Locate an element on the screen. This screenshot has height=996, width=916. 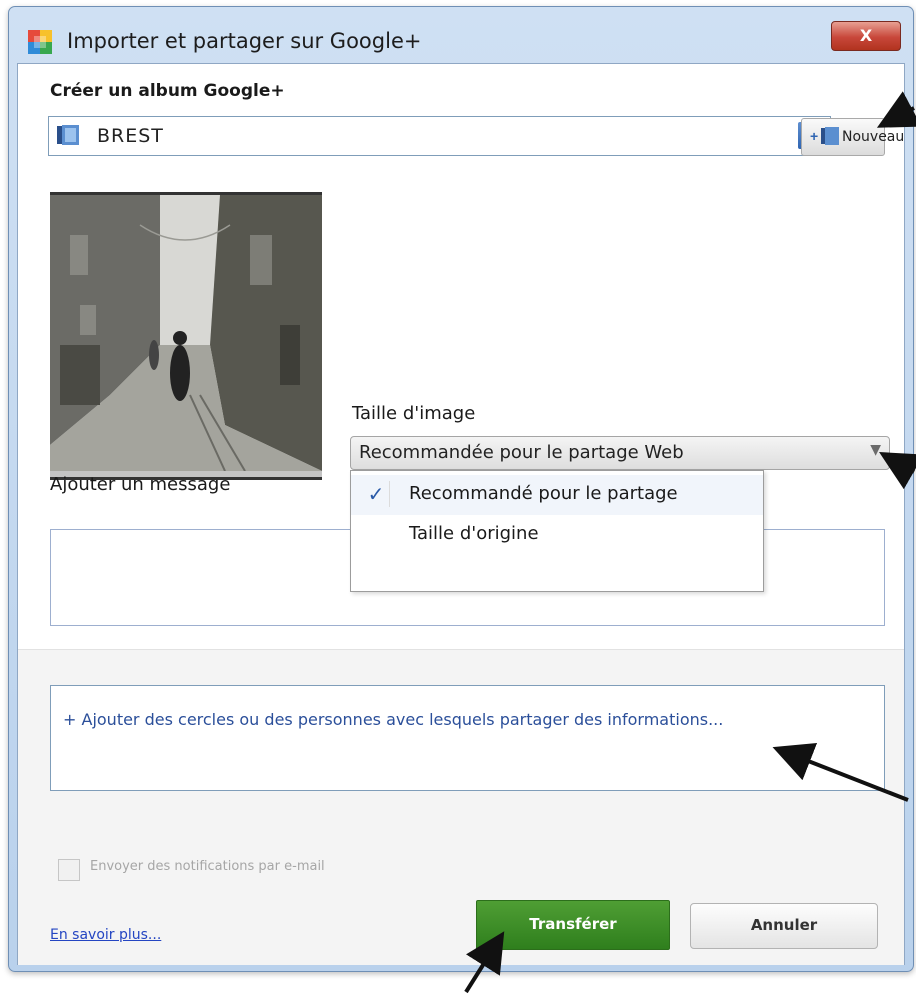
message-label: Ajouter un message is located at coordinates (140, 484).